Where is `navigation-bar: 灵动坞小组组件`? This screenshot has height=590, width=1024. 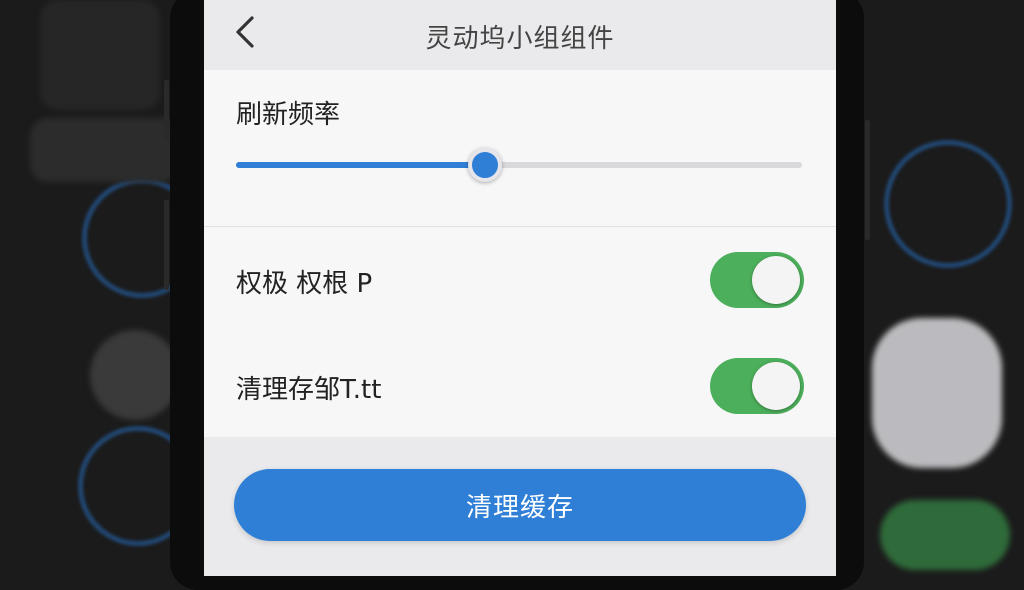
navigation-bar: 灵动坞小组组件 is located at coordinates (520, 35).